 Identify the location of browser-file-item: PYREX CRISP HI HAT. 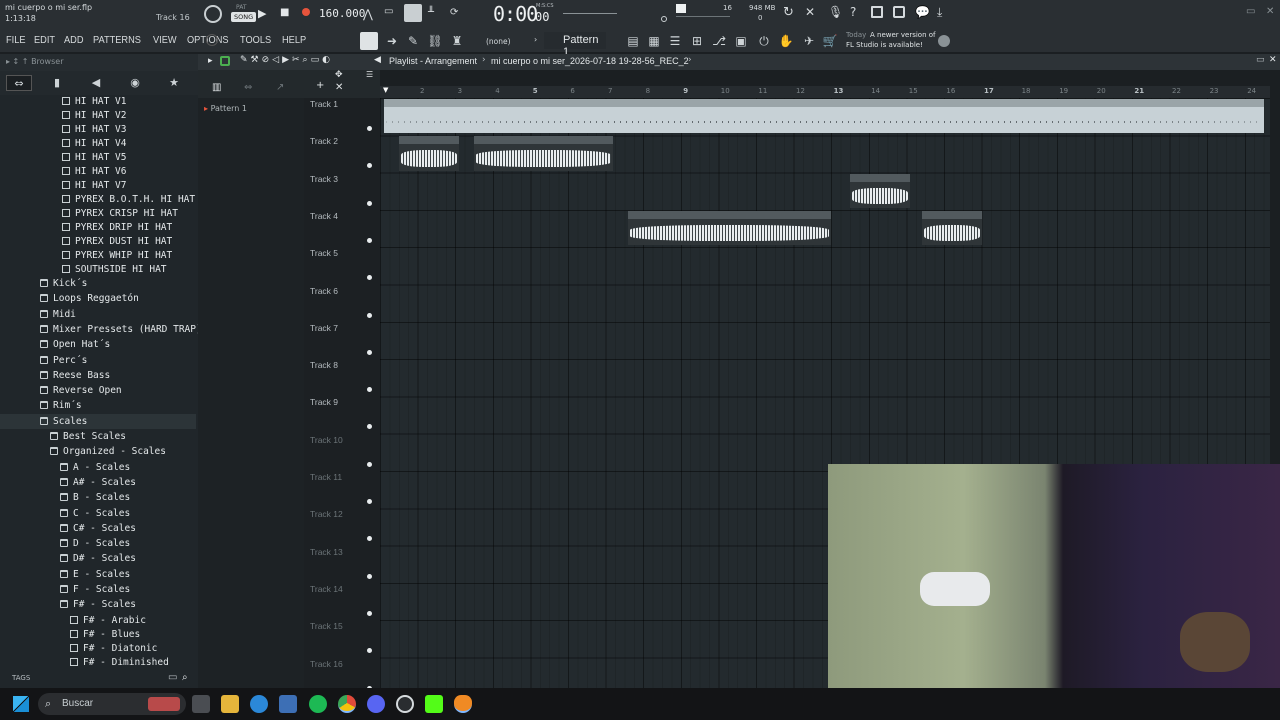
(98, 213).